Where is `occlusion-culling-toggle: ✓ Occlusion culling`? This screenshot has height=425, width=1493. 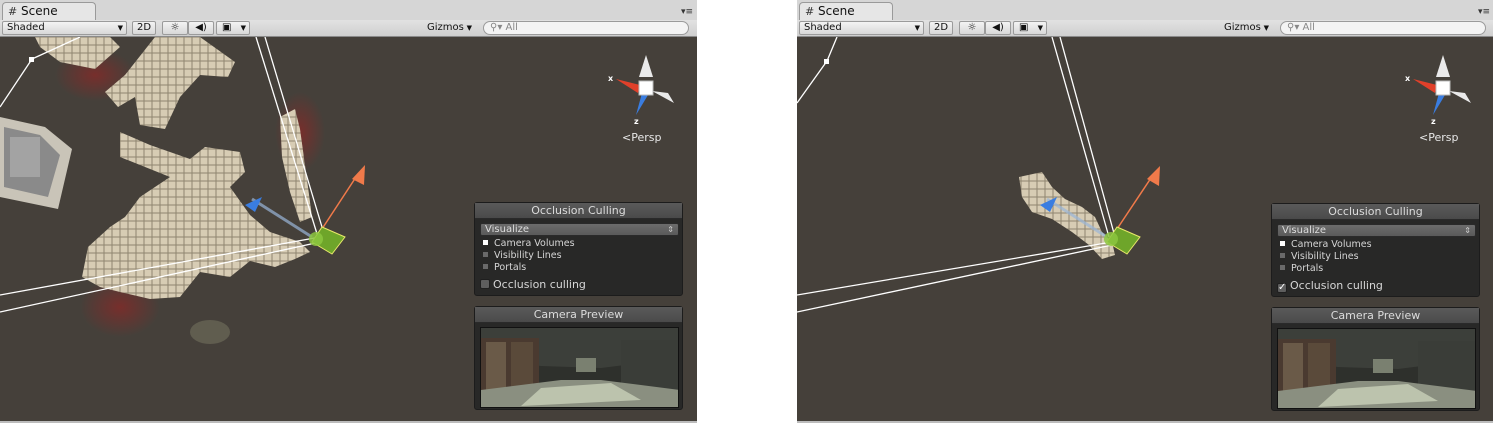 occlusion-culling-toggle: ✓ Occlusion culling is located at coordinates (1330, 286).